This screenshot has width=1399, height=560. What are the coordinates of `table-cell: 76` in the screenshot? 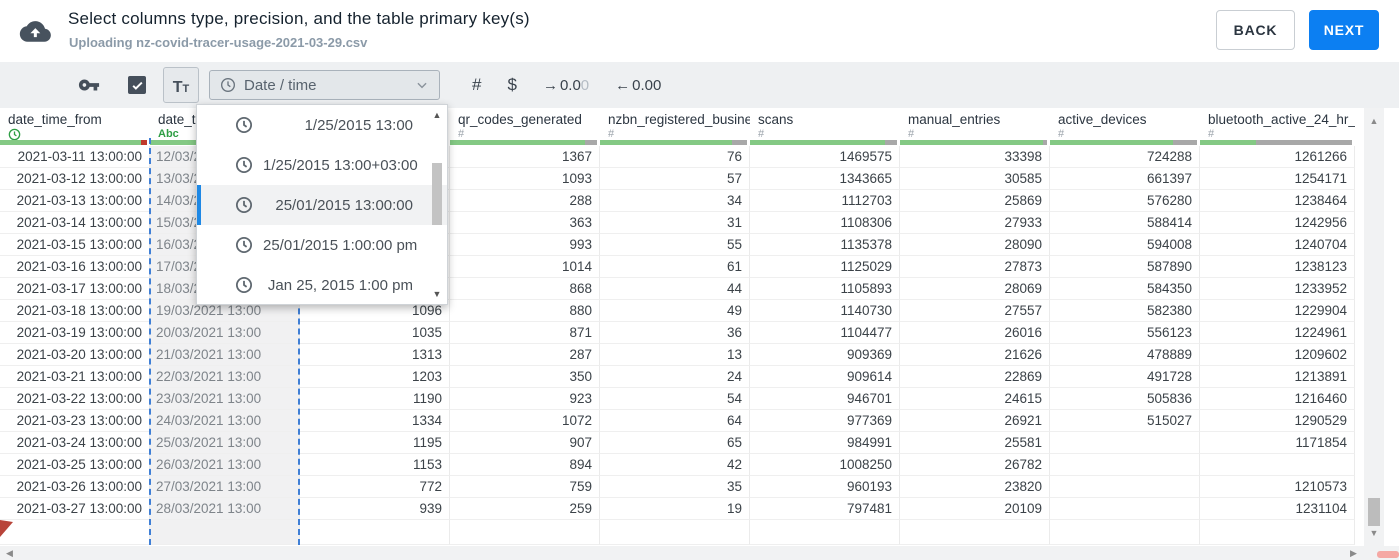 It's located at (675, 157).